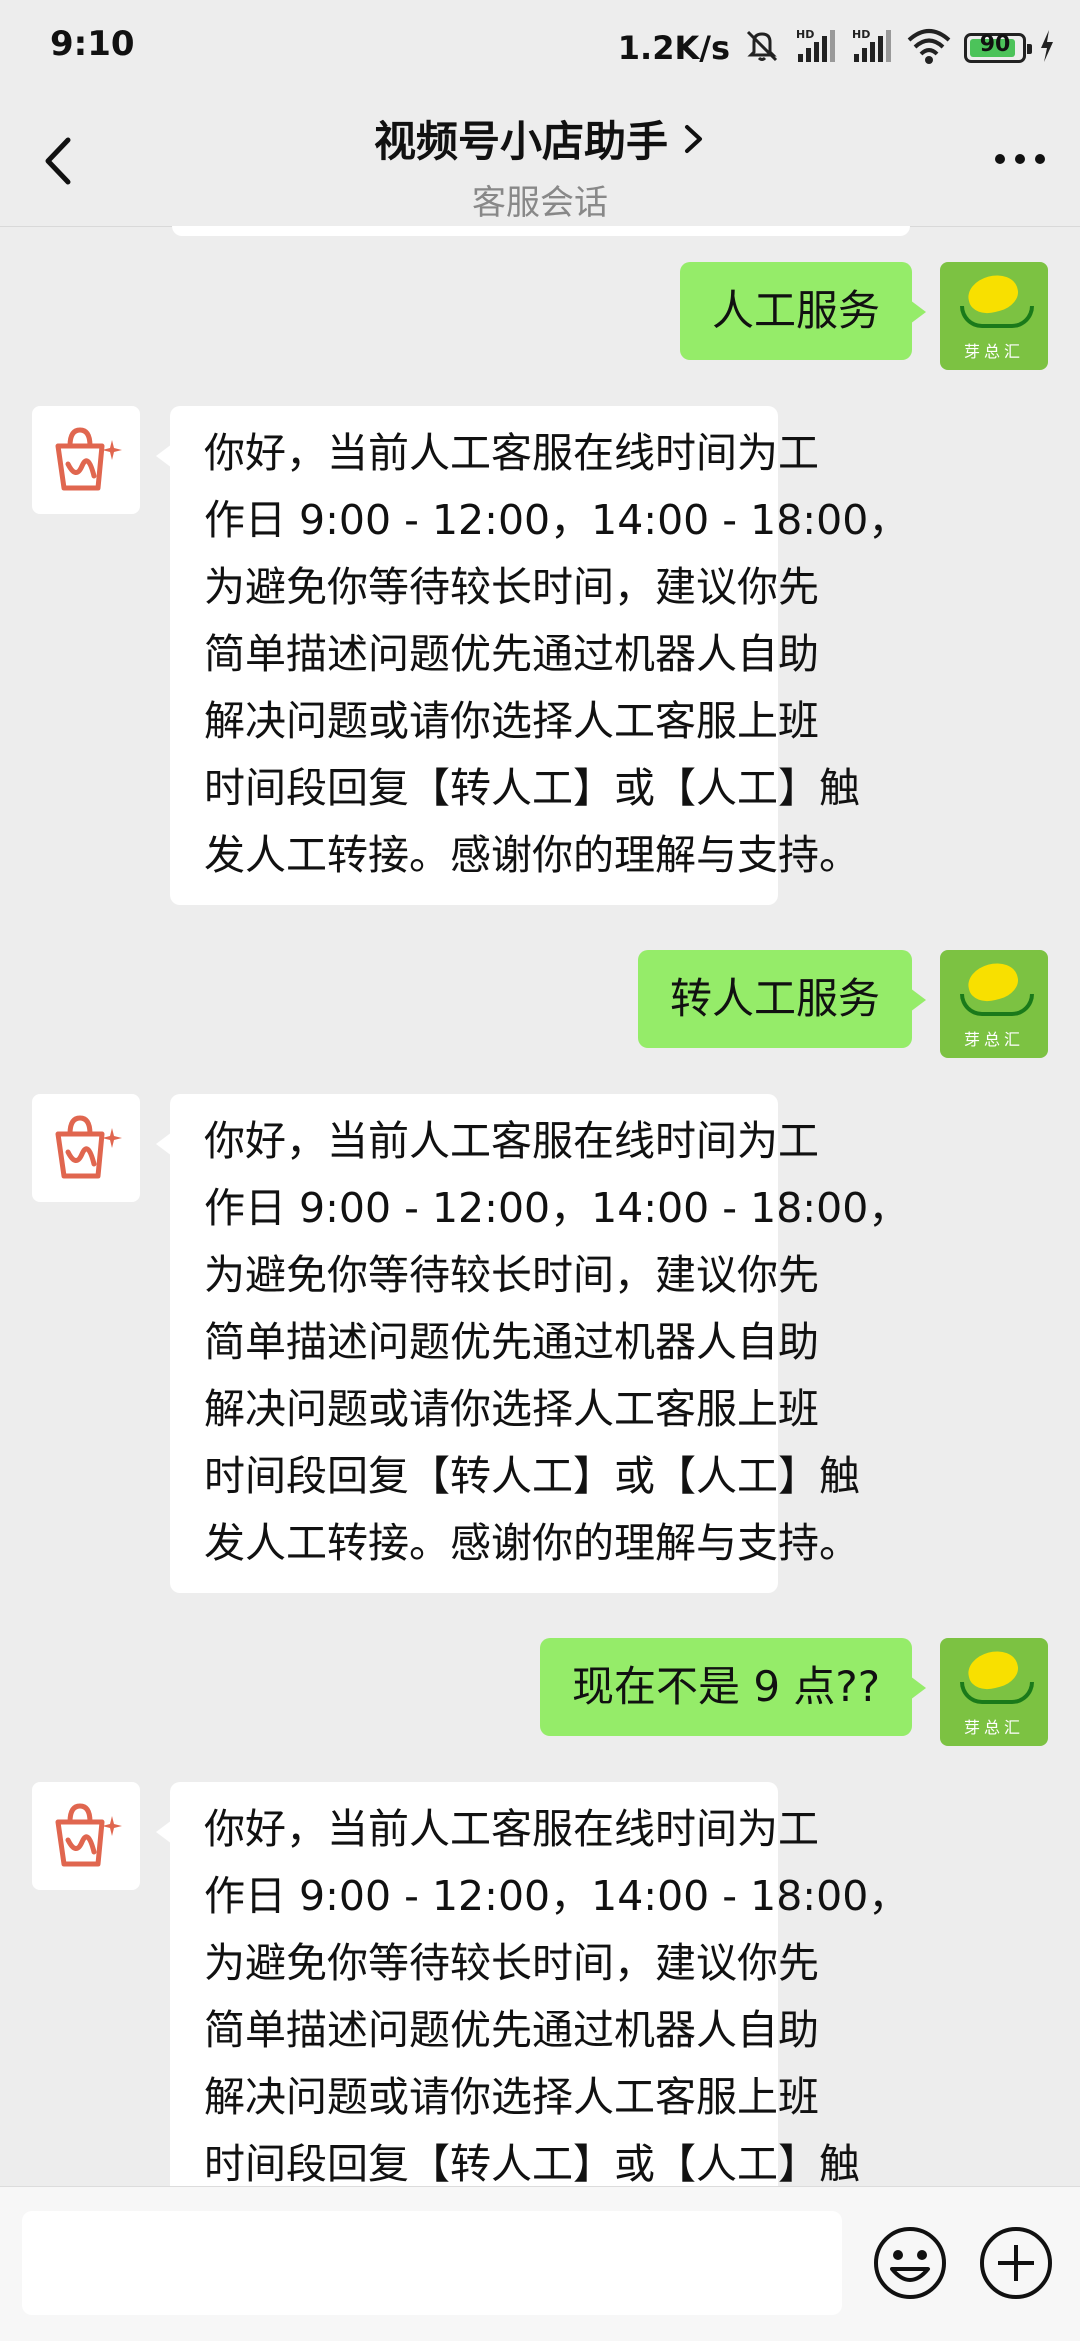 The image size is (1080, 2341). Describe the element at coordinates (92, 44) in the screenshot. I see `status-time: 9:10` at that location.